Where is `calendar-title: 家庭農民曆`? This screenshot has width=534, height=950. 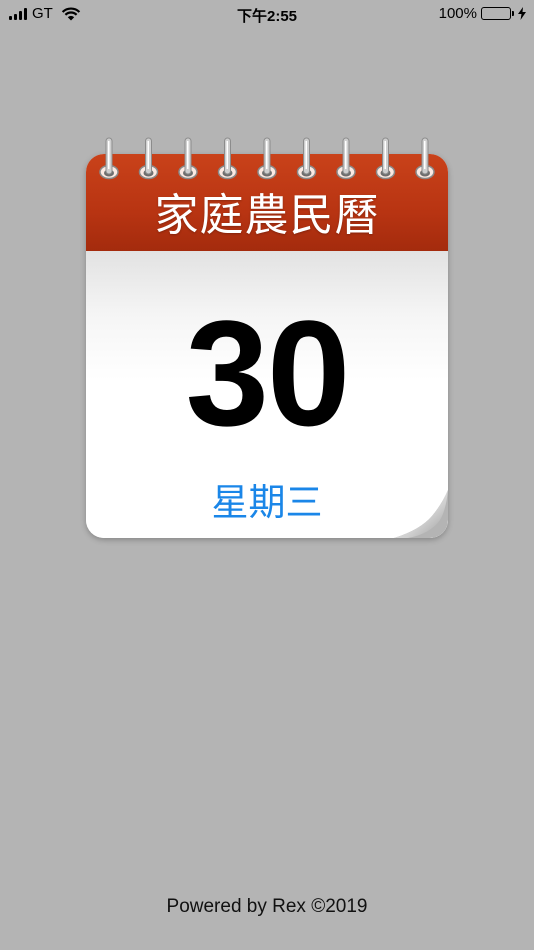
calendar-title: 家庭農民曆 is located at coordinates (267, 215).